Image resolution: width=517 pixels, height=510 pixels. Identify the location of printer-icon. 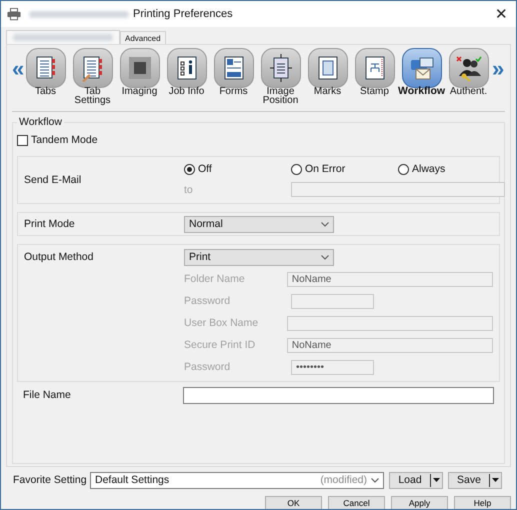
(14, 14).